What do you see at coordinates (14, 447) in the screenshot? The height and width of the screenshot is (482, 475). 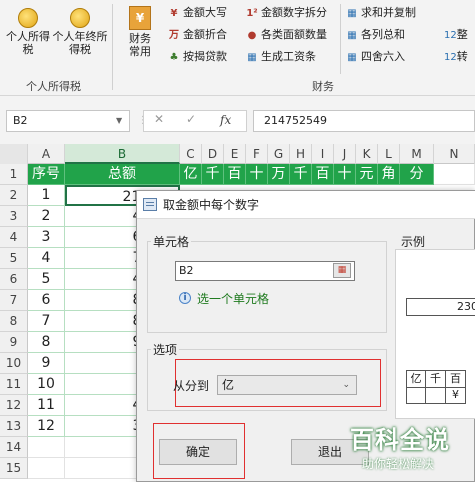 I see `row-header: 14` at bounding box center [14, 447].